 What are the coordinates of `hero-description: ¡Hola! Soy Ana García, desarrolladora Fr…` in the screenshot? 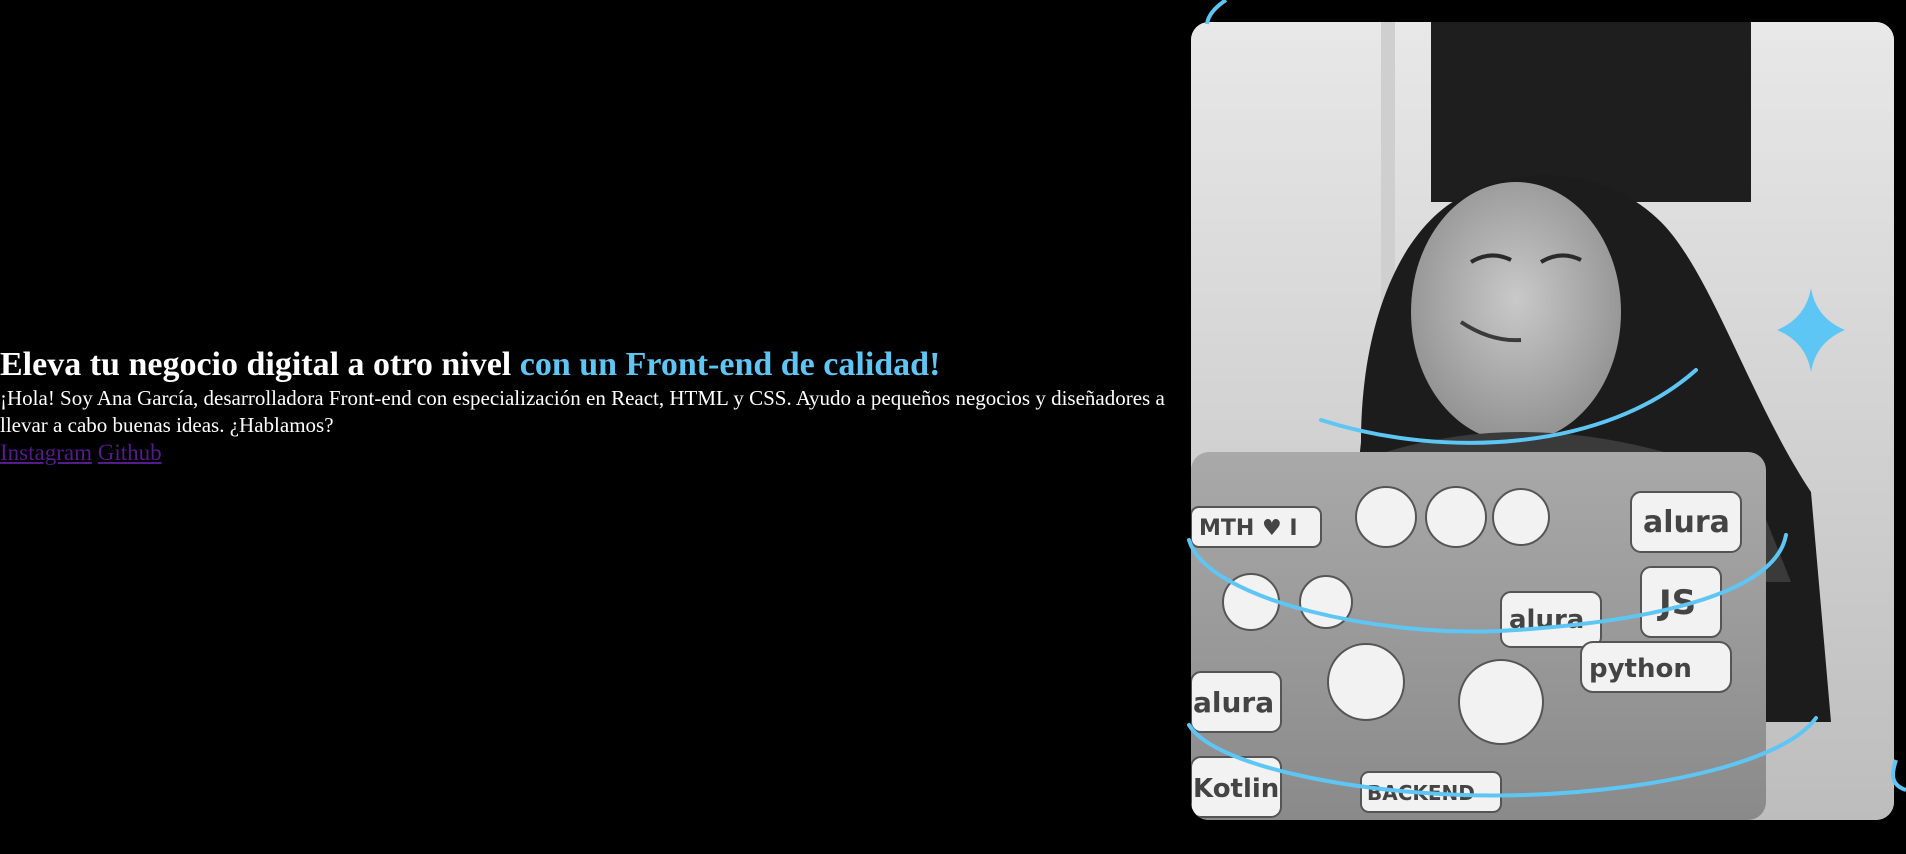 It's located at (582, 411).